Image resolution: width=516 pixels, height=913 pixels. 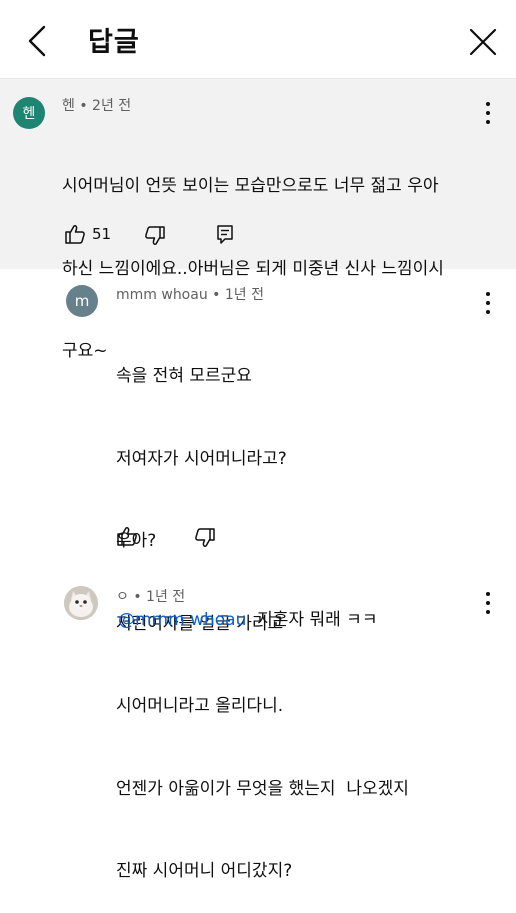 What do you see at coordinates (97, 106) in the screenshot?
I see `comment-author-time: 헨 • 2년 전` at bounding box center [97, 106].